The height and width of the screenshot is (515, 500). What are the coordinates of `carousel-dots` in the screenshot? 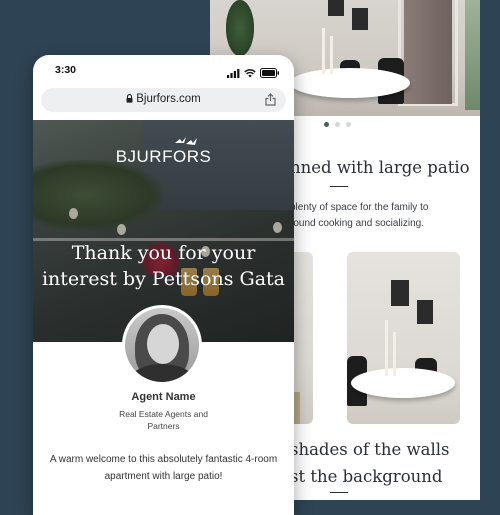 It's located at (337, 124).